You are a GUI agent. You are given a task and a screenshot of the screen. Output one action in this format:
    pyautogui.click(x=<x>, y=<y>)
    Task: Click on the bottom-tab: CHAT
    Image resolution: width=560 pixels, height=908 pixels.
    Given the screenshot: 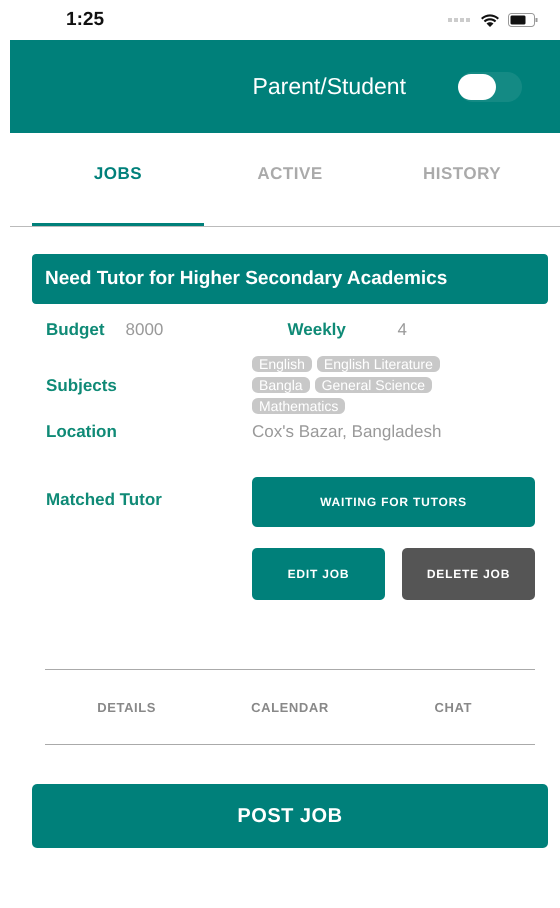 What is the action you would take?
    pyautogui.click(x=453, y=707)
    